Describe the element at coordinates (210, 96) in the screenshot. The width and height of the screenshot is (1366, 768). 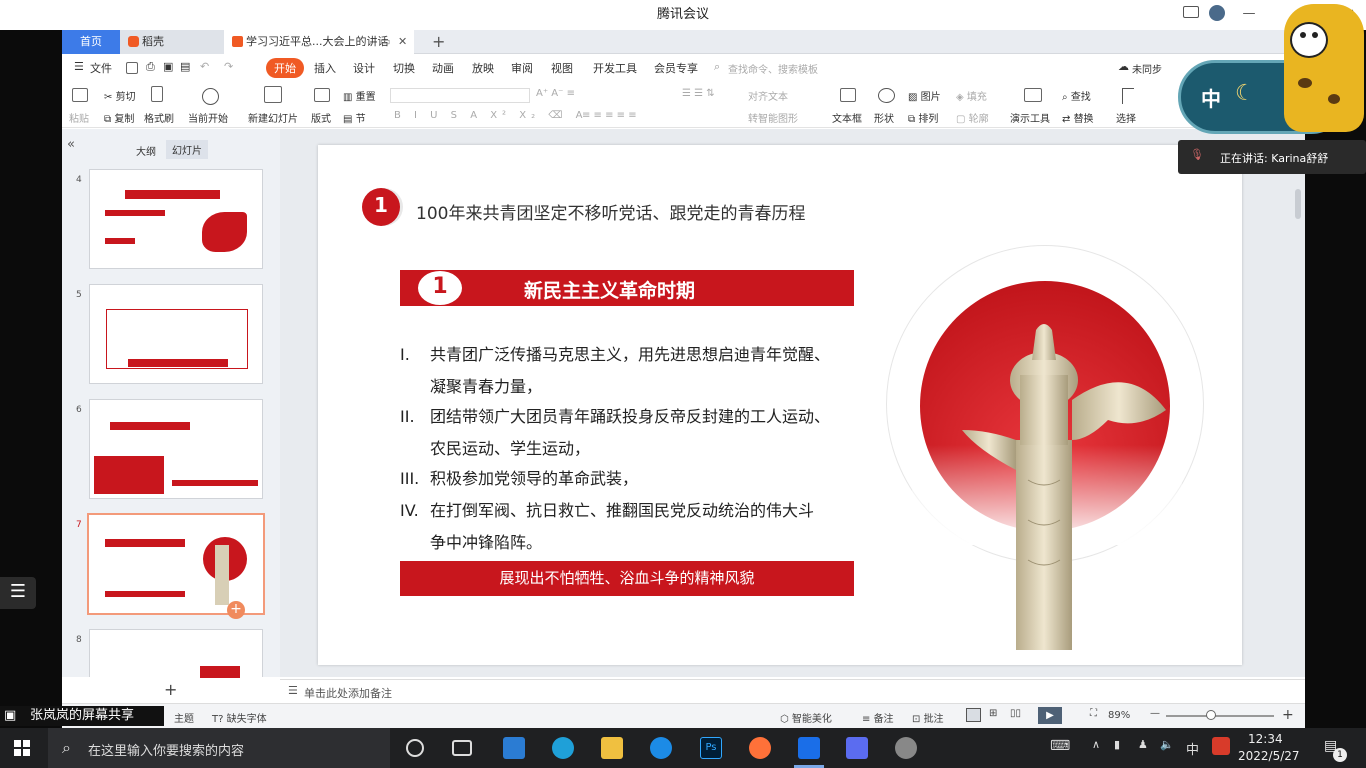
I see `play-from-current-icon` at that location.